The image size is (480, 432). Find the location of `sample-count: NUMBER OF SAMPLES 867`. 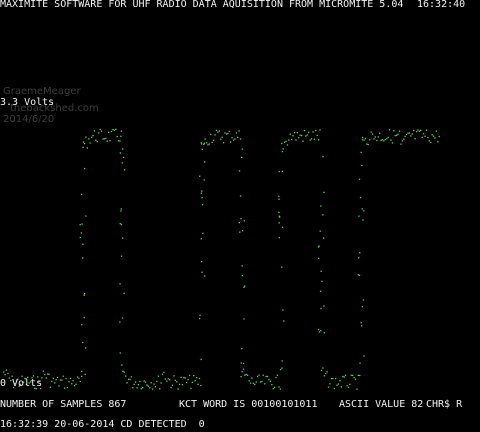

sample-count: NUMBER OF SAMPLES 867 is located at coordinates (63, 404).